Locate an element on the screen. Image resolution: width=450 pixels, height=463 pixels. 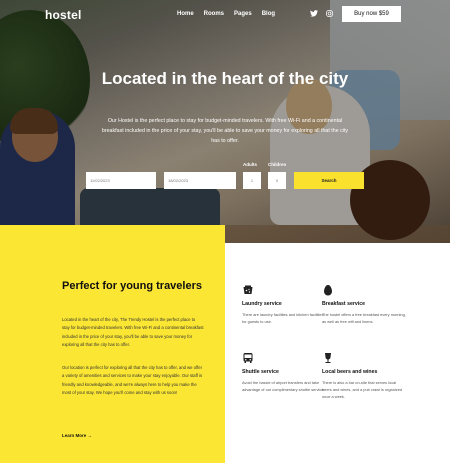
adults-label: Adults is located at coordinates (250, 164).